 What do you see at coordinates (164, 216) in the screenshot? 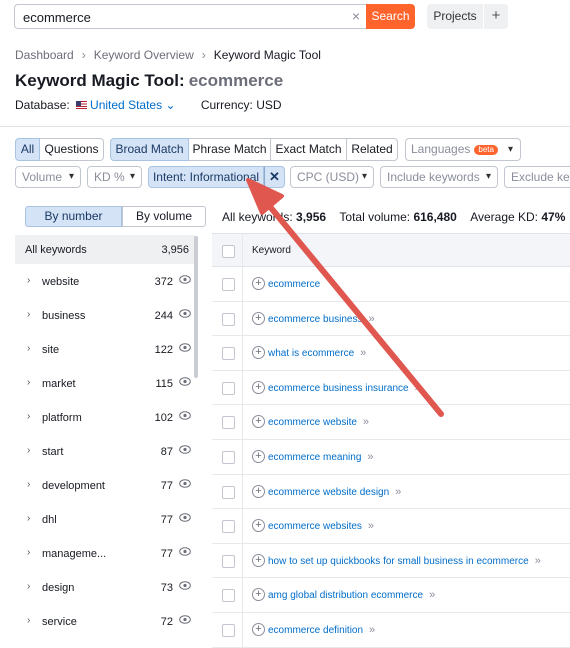
I see `group-by-volume-button: By volume` at bounding box center [164, 216].